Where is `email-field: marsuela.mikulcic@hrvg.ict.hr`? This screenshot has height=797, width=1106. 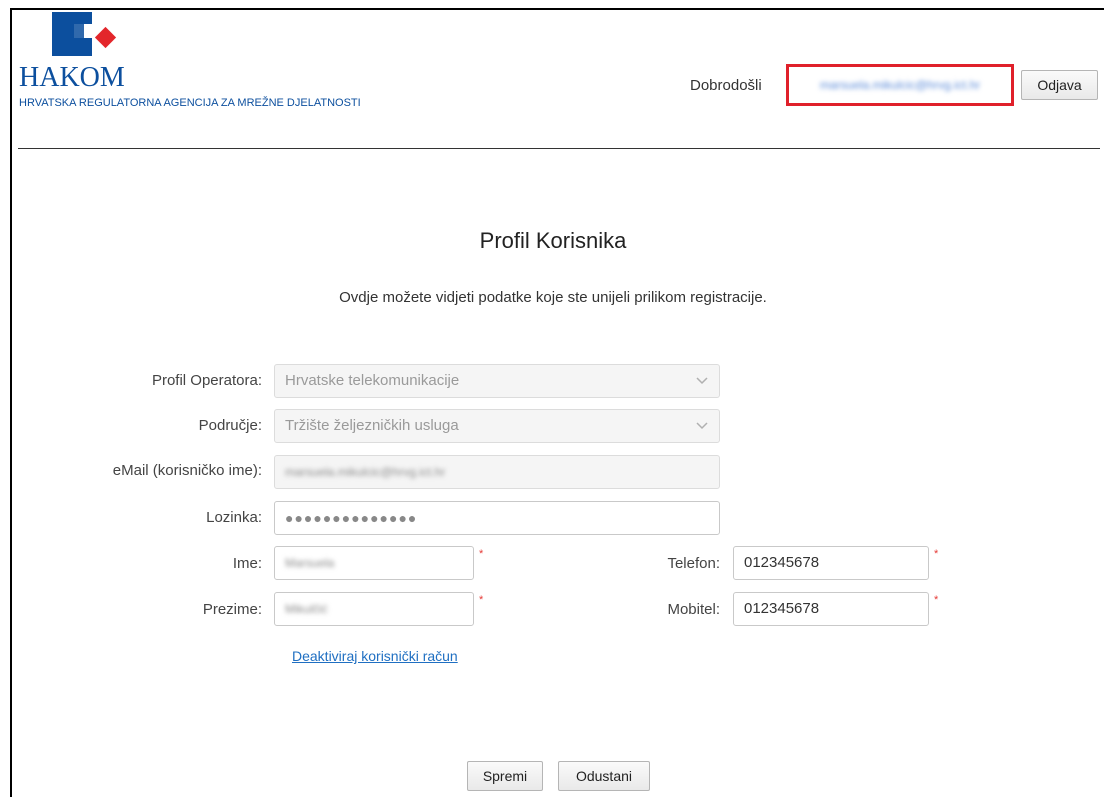
email-field: marsuela.mikulcic@hrvg.ict.hr is located at coordinates (497, 472).